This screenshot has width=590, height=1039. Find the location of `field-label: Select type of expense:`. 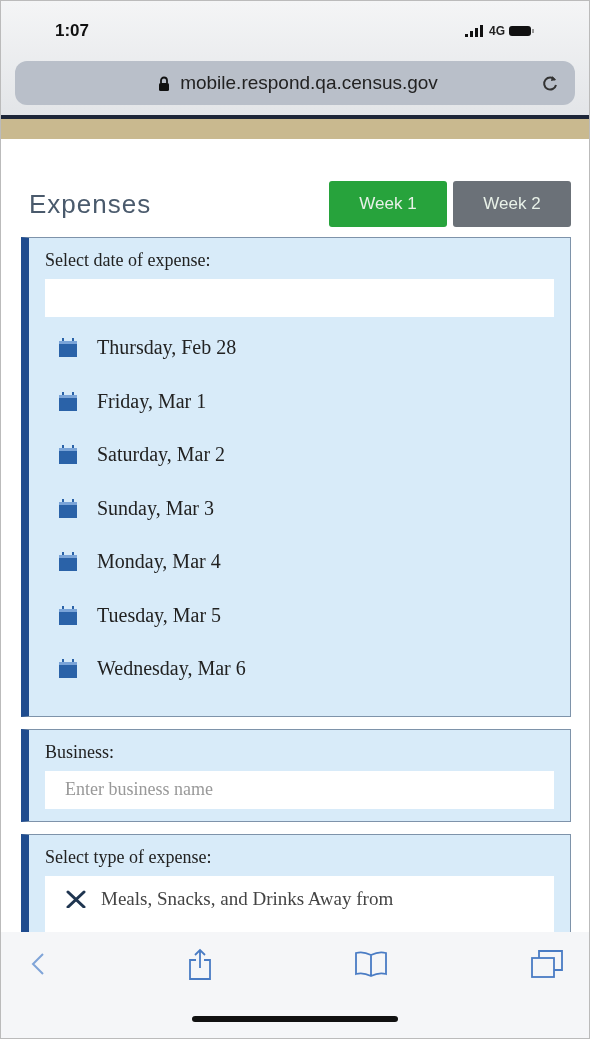

field-label: Select type of expense: is located at coordinates (129, 857).